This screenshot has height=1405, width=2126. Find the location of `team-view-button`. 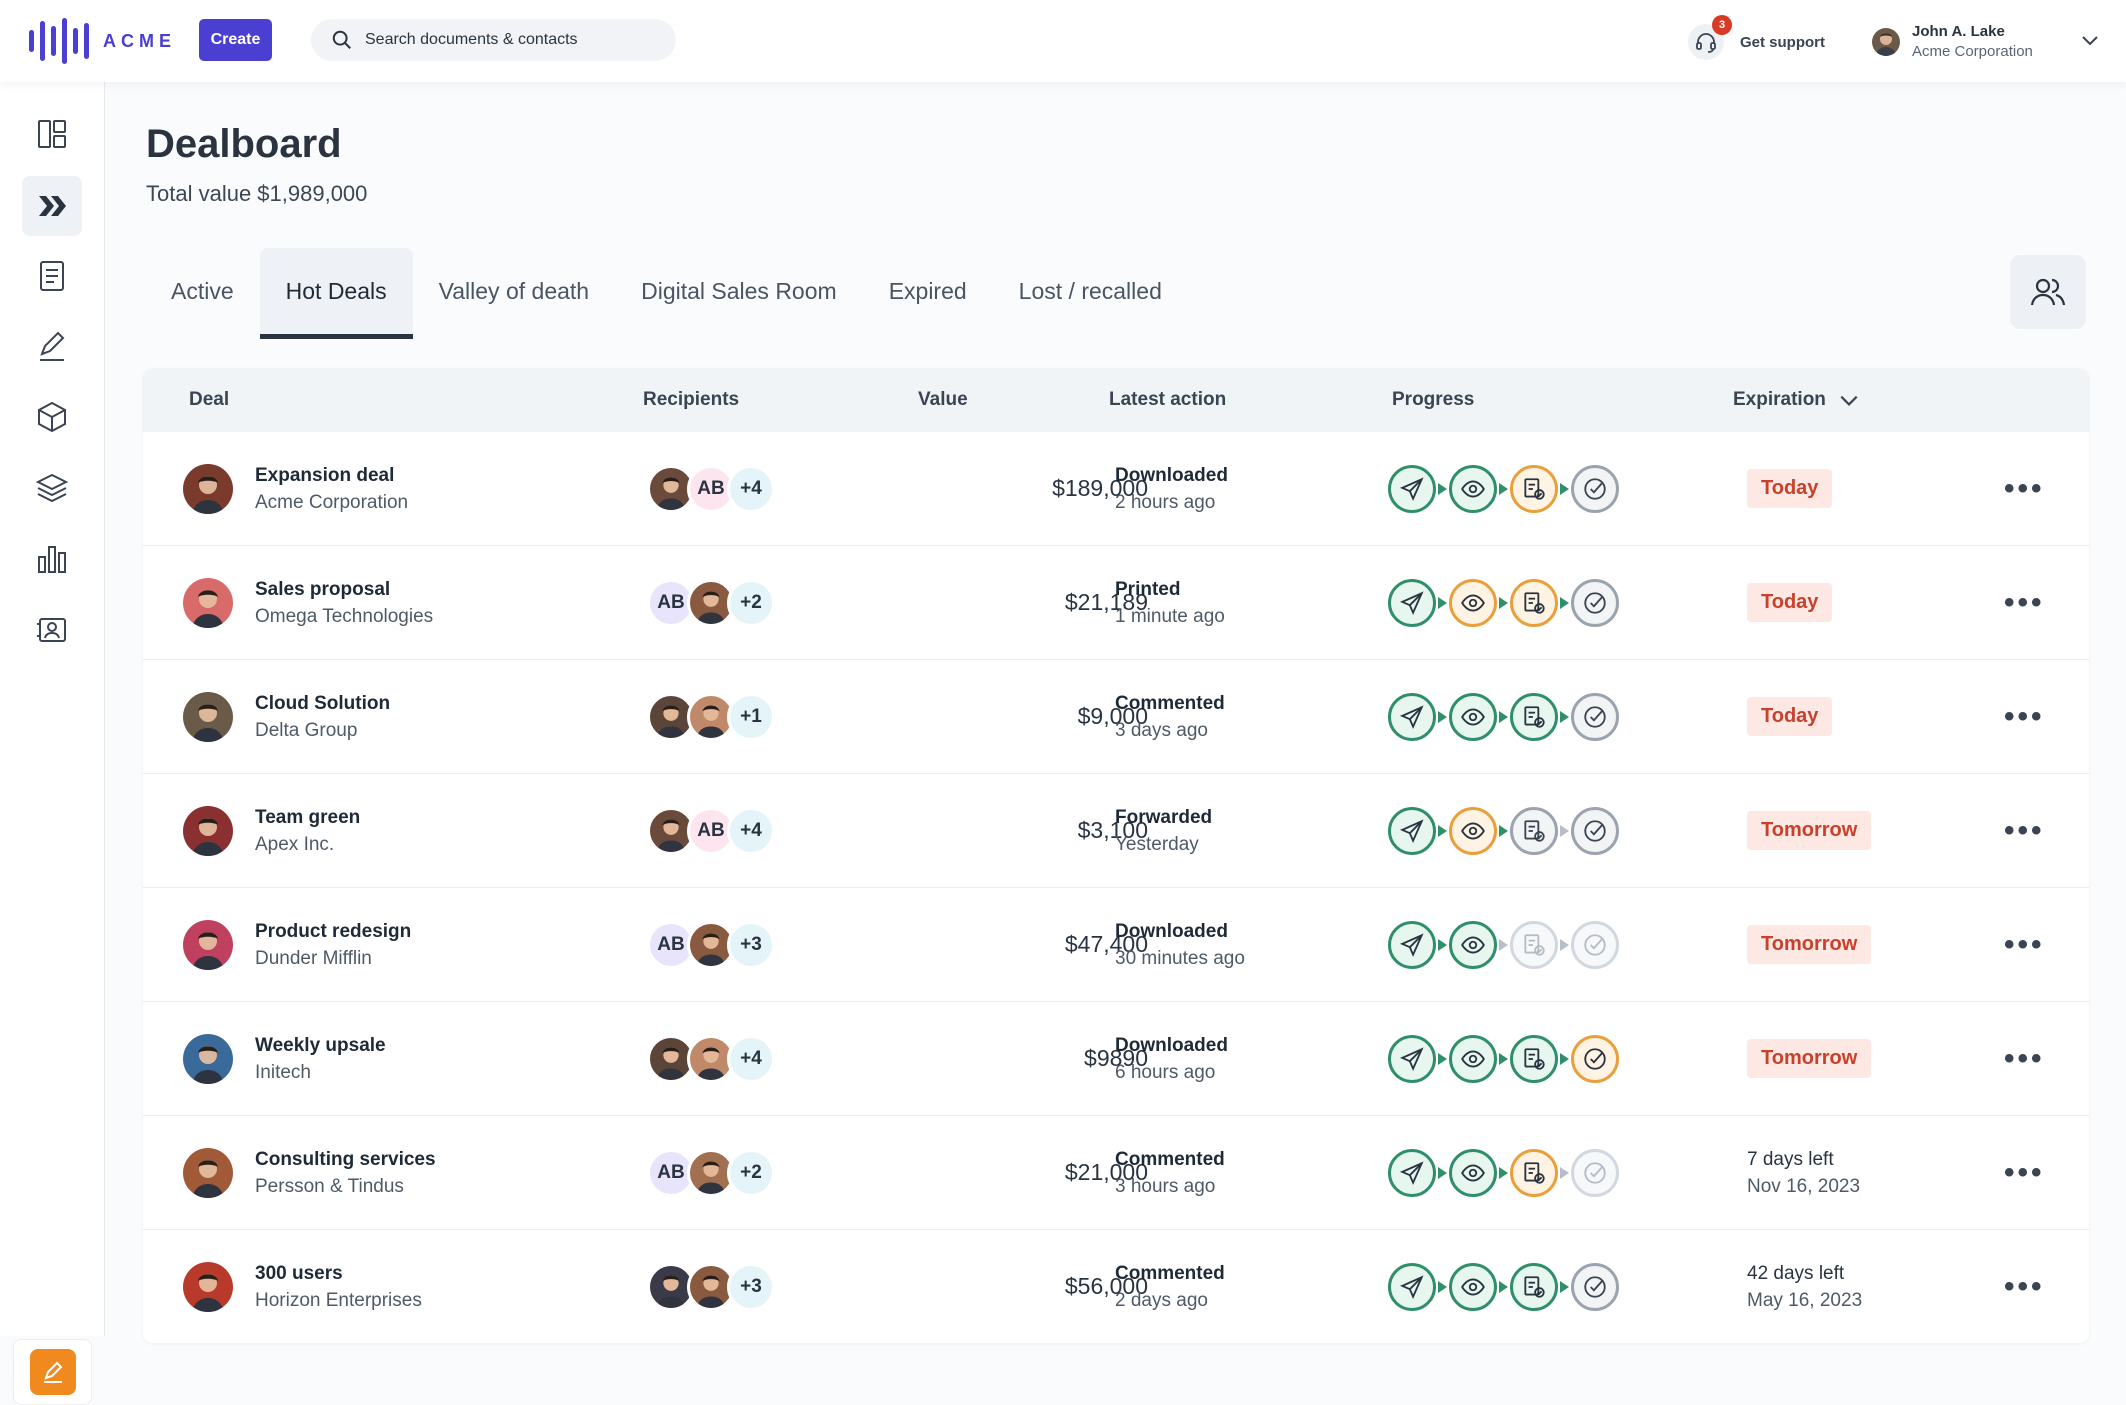

team-view-button is located at coordinates (2048, 292).